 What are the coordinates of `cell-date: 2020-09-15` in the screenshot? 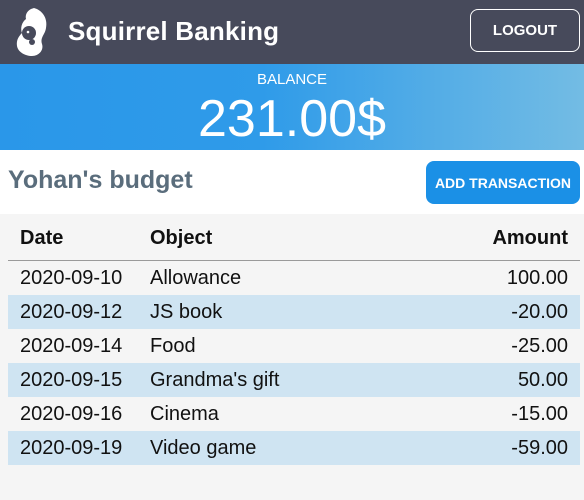 It's located at (71, 379).